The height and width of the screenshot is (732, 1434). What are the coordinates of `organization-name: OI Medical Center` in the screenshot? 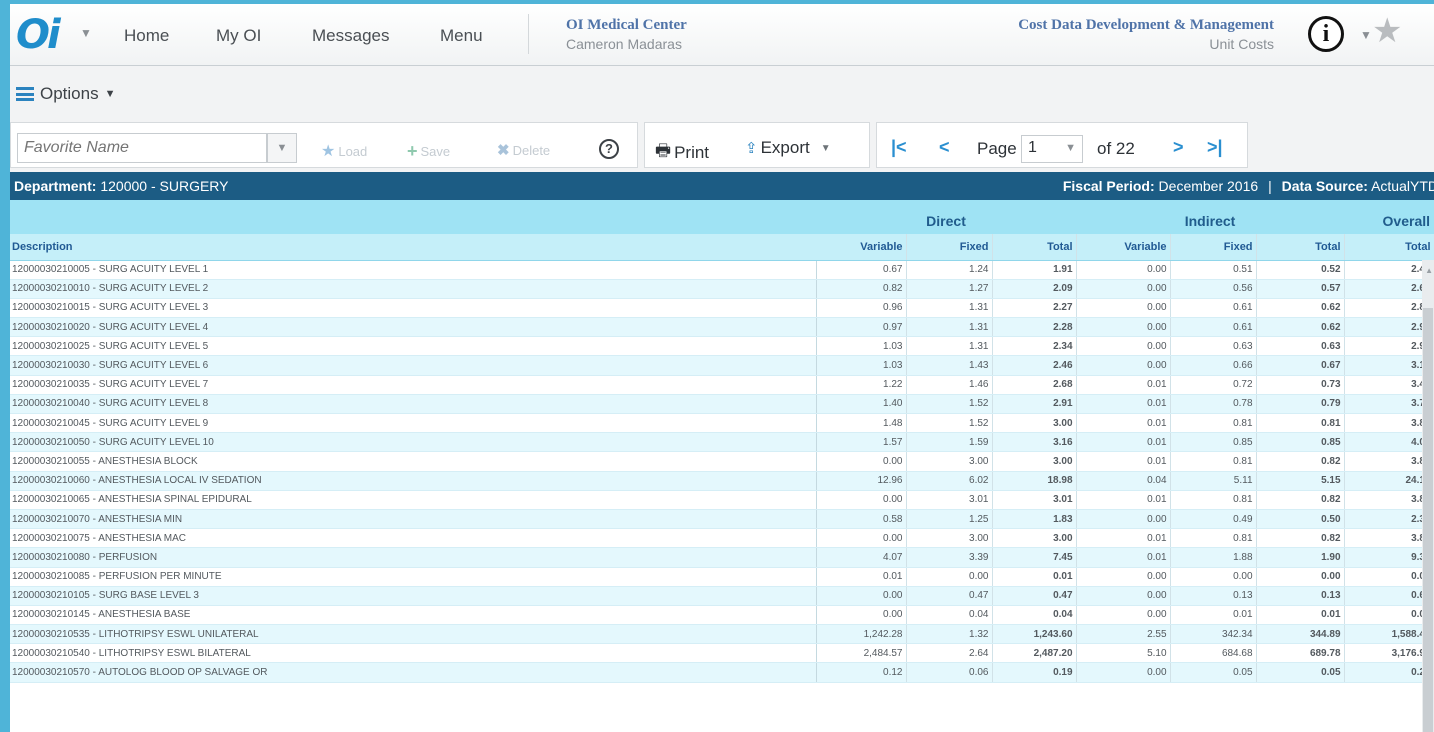 It's located at (626, 25).